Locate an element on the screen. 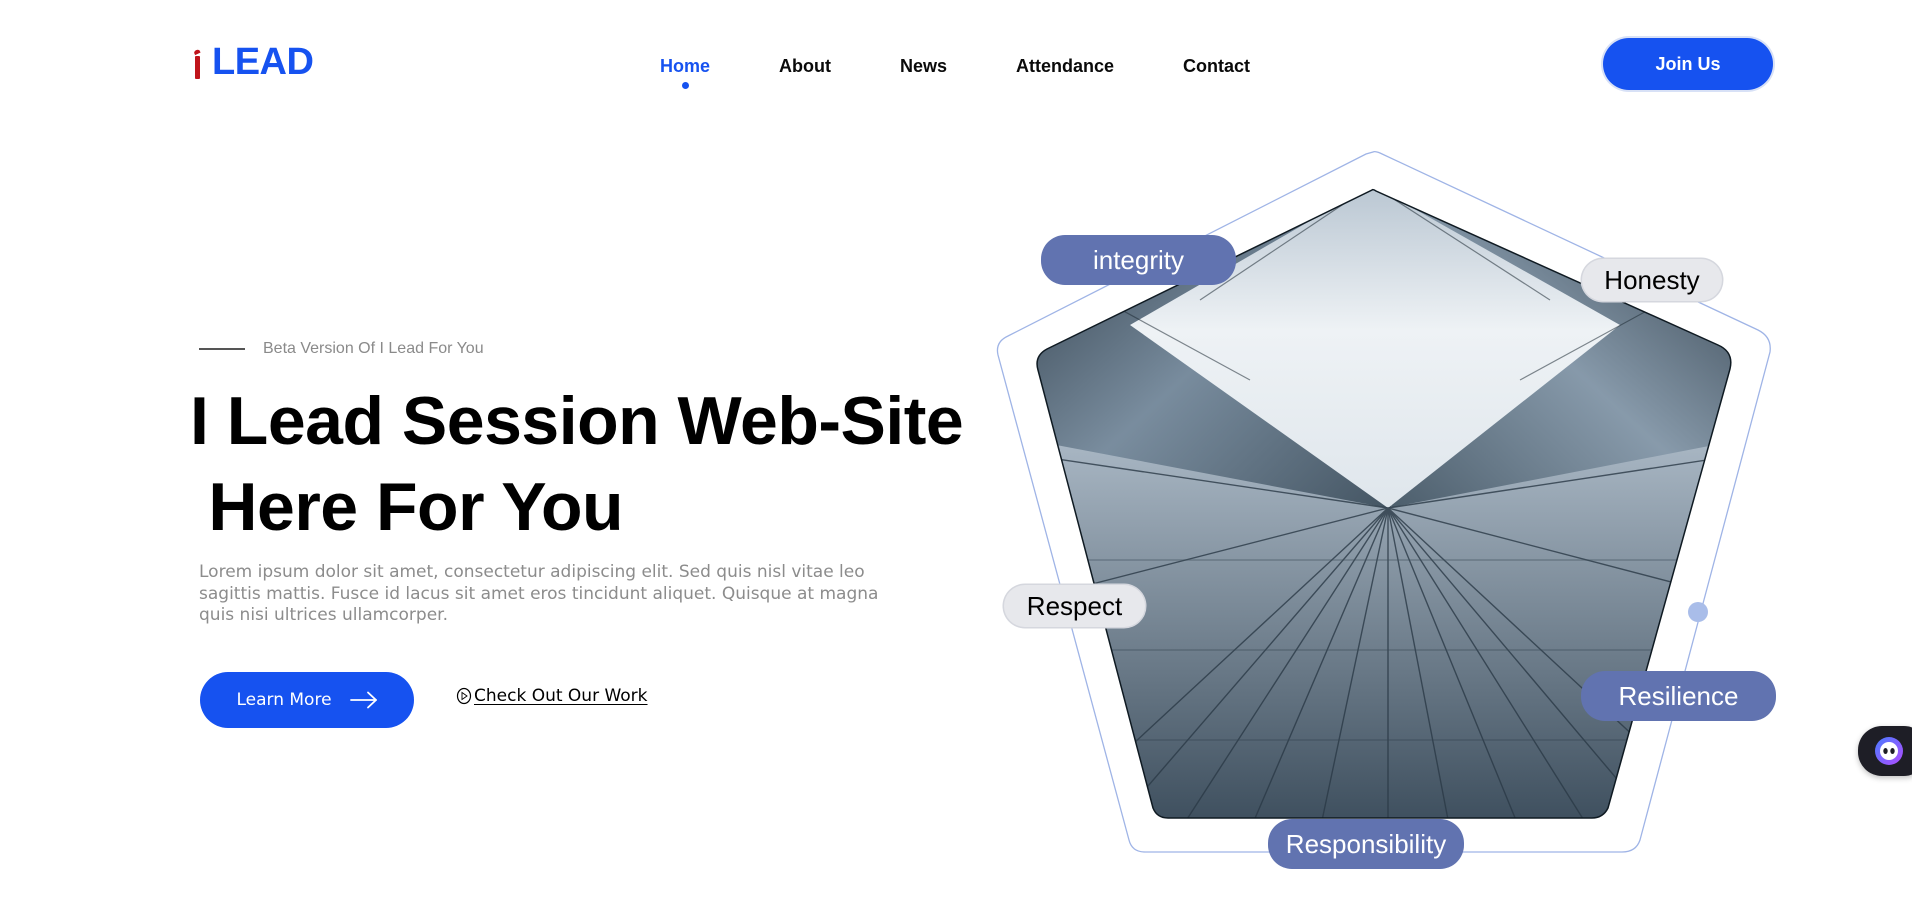  check-out-work-link: Check Out Our Work is located at coordinates (552, 696).